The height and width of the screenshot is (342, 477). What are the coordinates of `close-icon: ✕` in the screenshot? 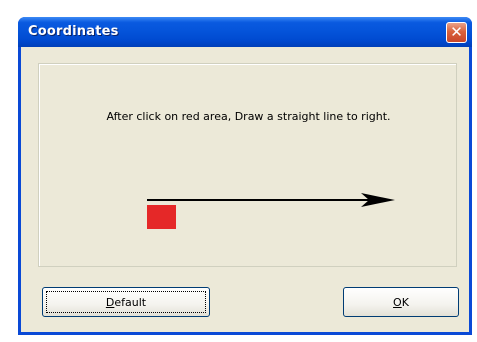 It's located at (456, 32).